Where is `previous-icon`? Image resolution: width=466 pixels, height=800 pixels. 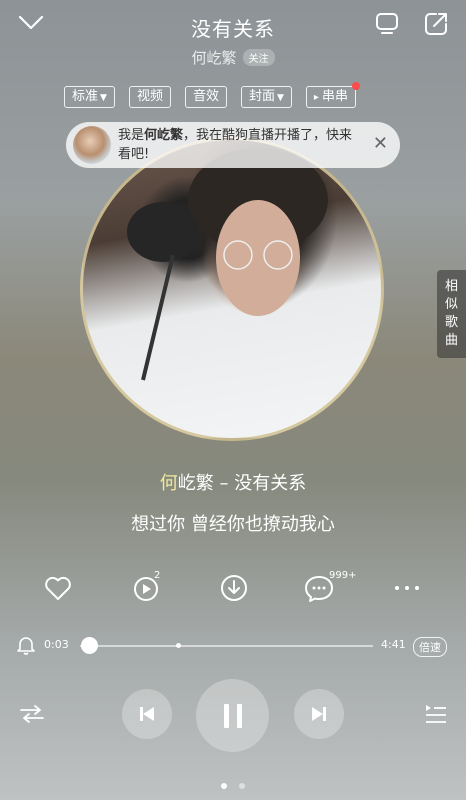
previous-icon is located at coordinates (147, 714).